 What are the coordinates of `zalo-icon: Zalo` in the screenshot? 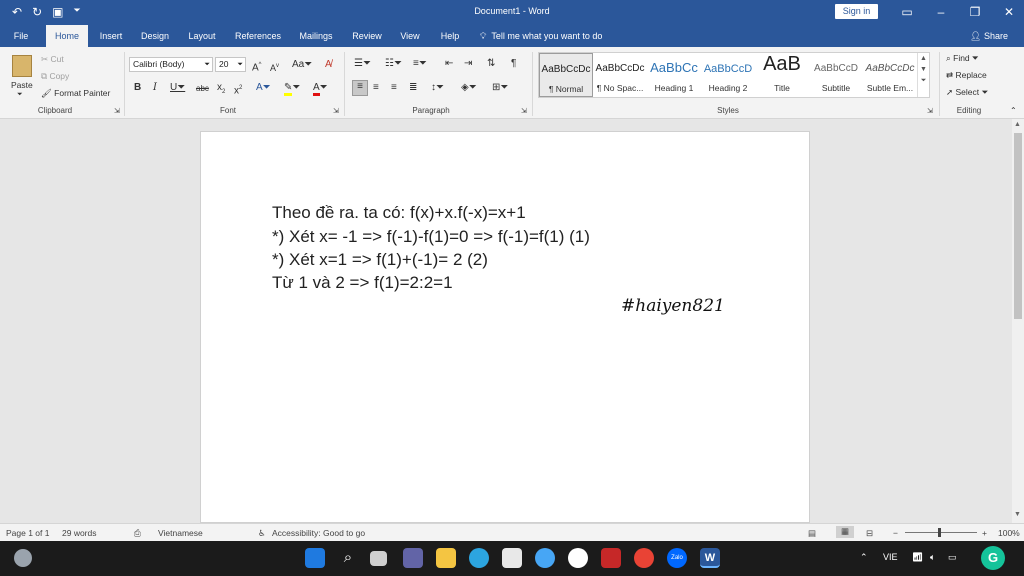 It's located at (677, 558).